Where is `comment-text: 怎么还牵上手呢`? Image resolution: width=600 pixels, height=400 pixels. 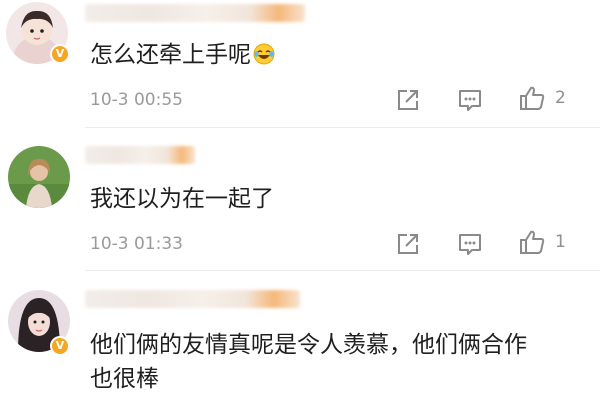 comment-text: 怎么还牵上手呢 is located at coordinates (182, 55).